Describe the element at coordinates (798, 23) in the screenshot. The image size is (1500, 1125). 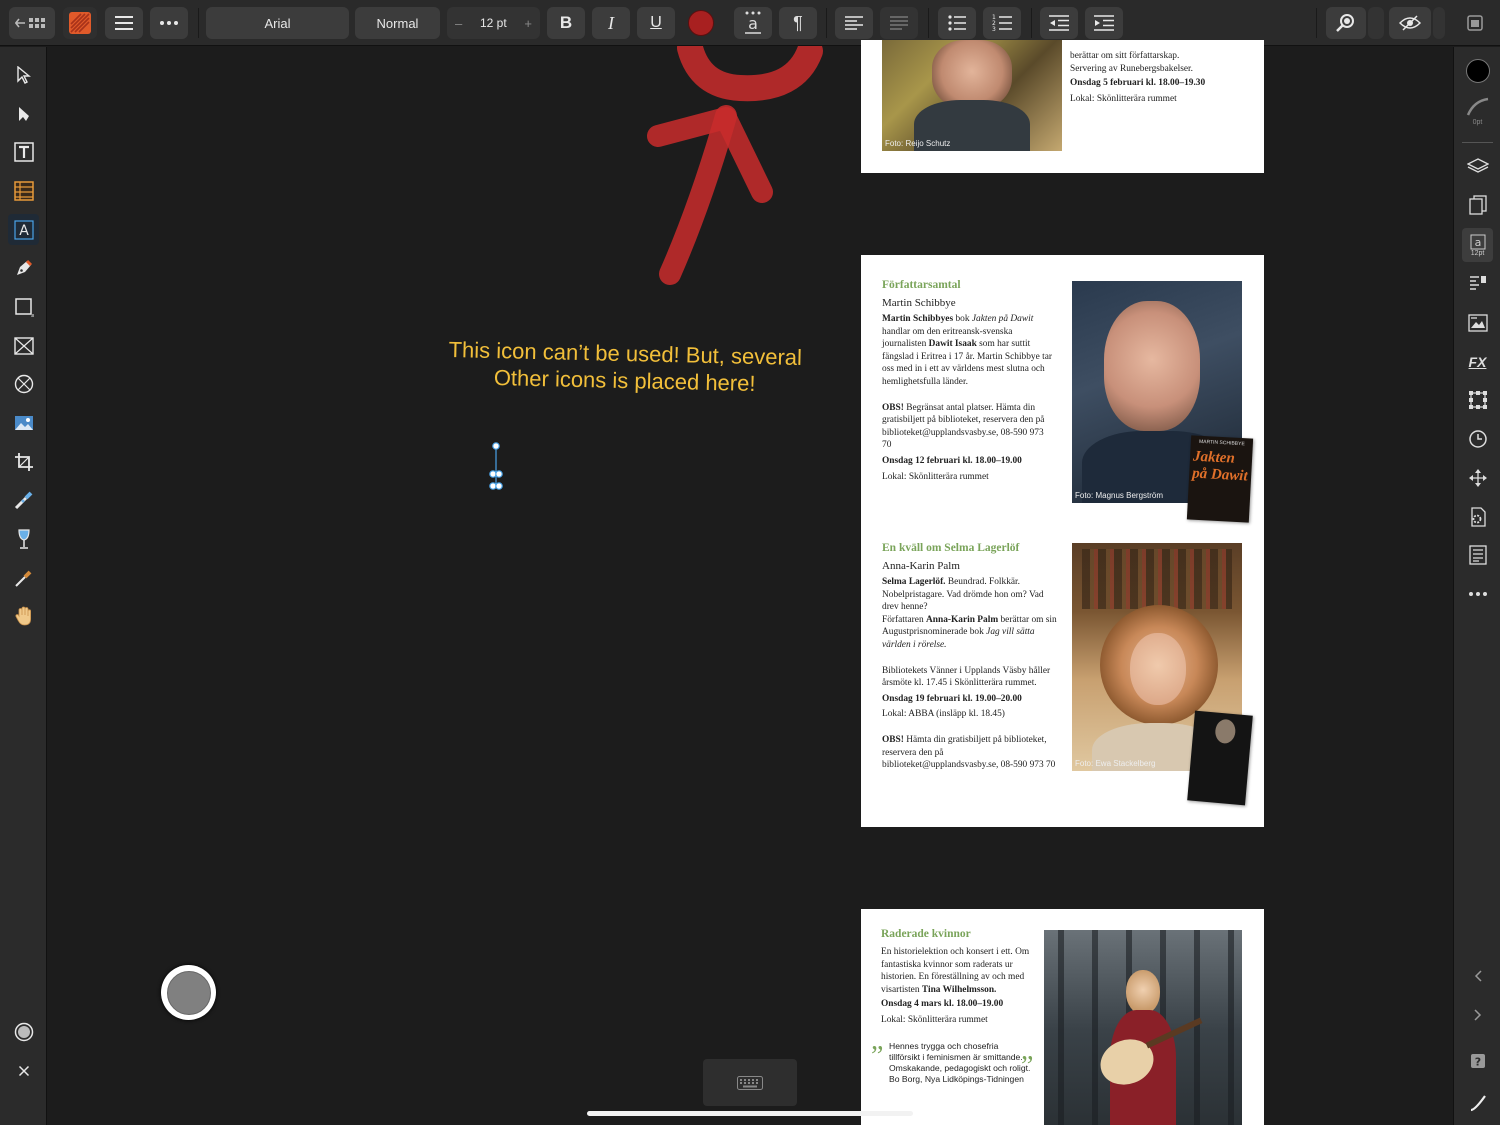
I see `paragraph-panel-button: ¶` at that location.